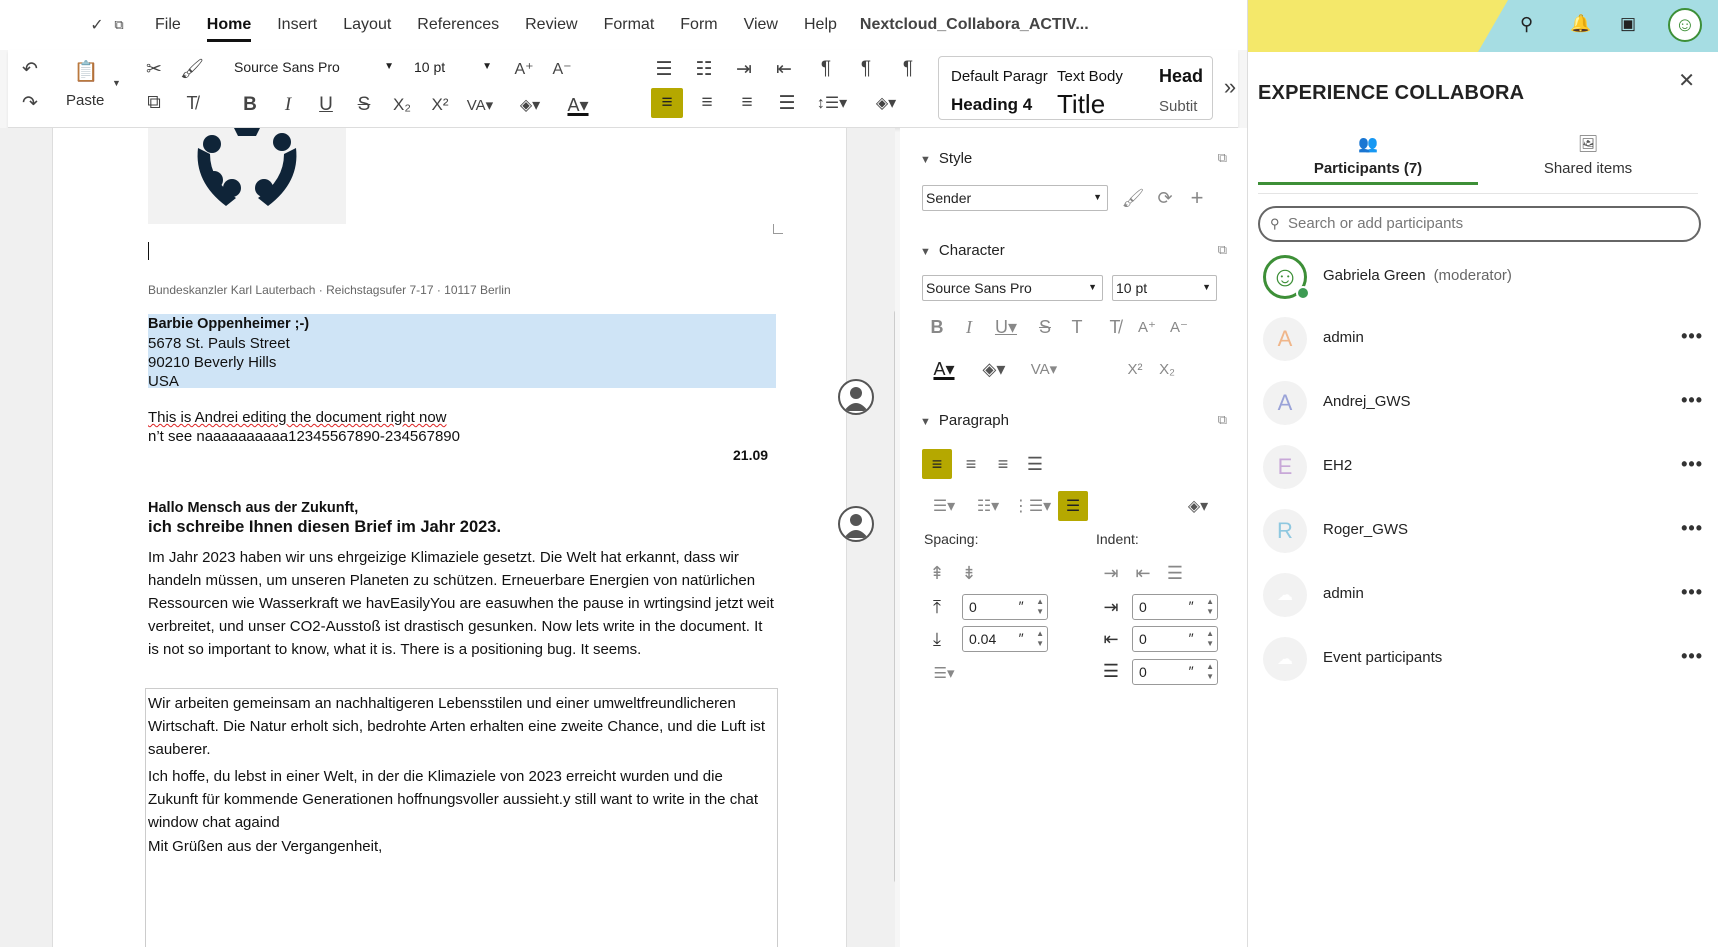  I want to click on decrease-indent-icon: ⇤, so click(784, 69).